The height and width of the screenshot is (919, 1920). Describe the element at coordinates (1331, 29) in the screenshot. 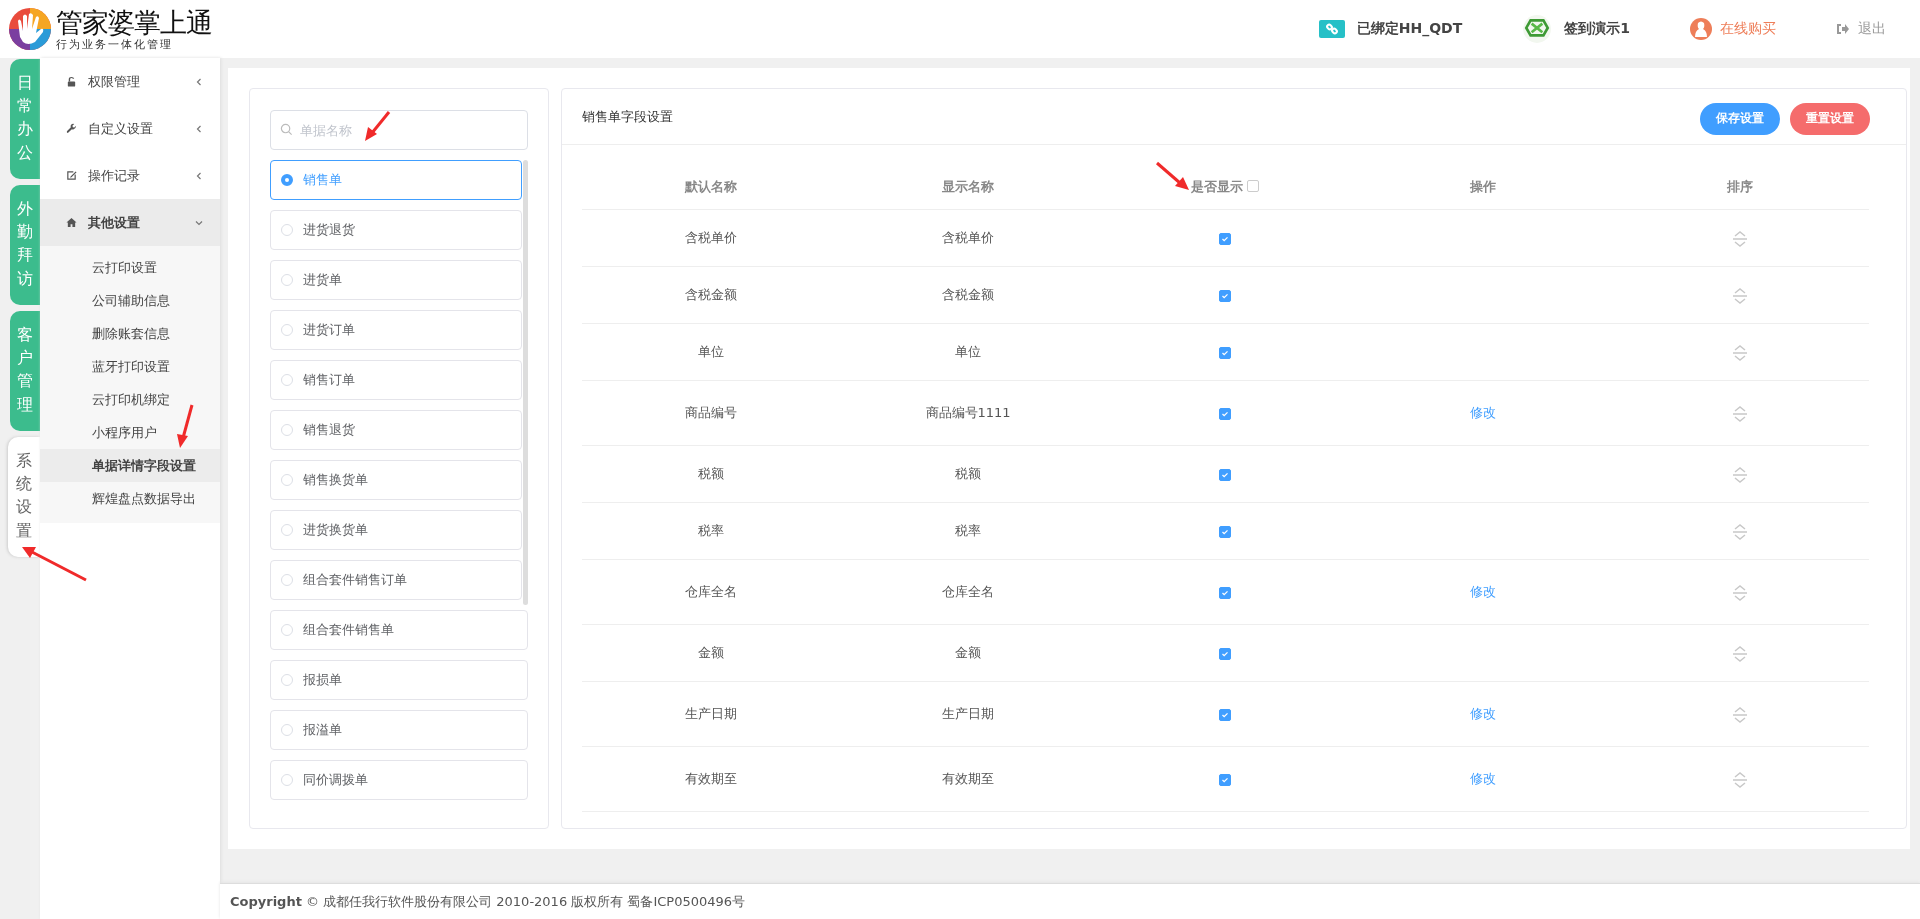

I see `link-icon` at that location.